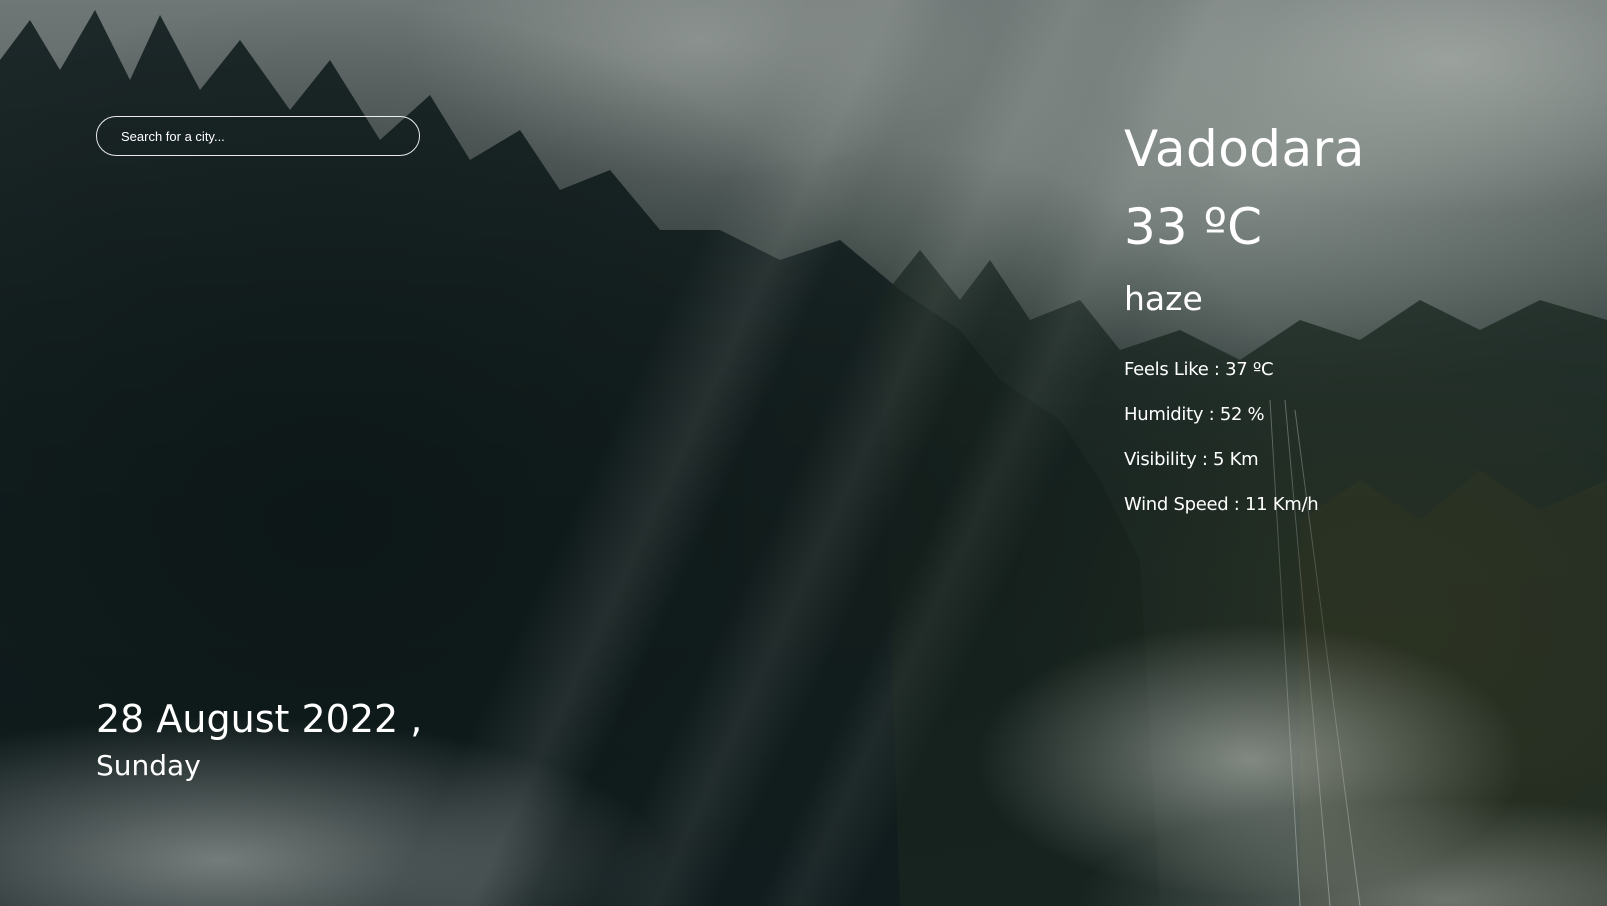 This screenshot has width=1607, height=906. Describe the element at coordinates (148, 765) in the screenshot. I see `weekday: Sunday` at that location.